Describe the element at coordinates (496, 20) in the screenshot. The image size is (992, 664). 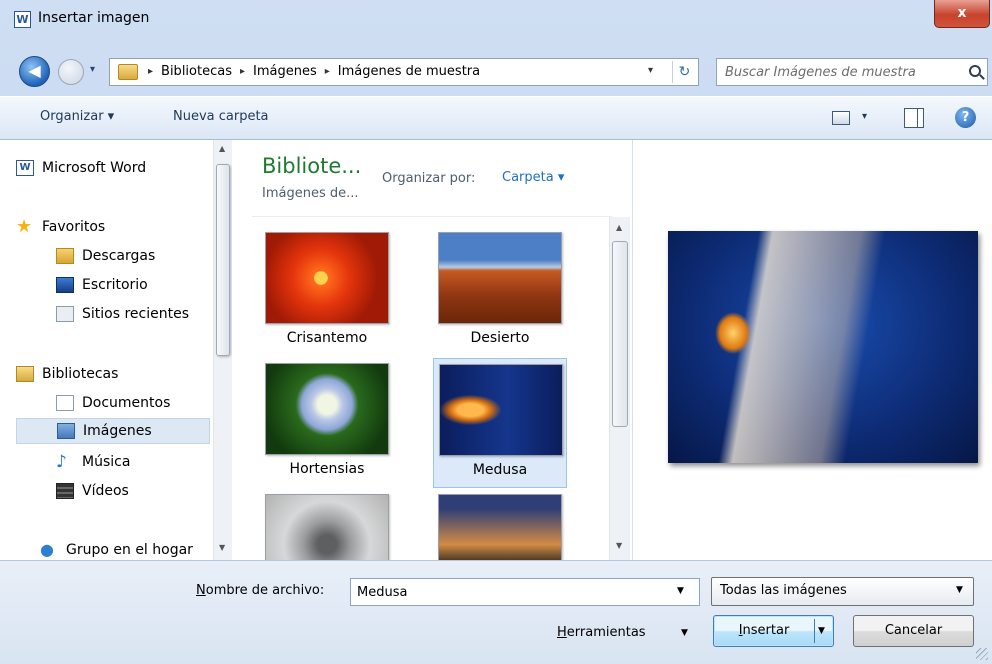
I see `title-bar: W Insertar imagen x` at that location.